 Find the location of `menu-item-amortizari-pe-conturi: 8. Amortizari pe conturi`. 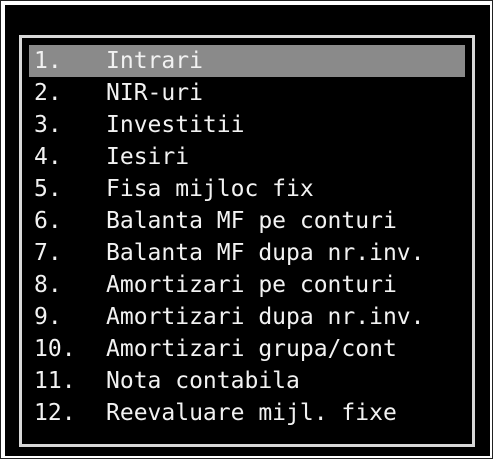

menu-item-amortizari-pe-conturi: 8. Amortizari pe conturi is located at coordinates (247, 285).